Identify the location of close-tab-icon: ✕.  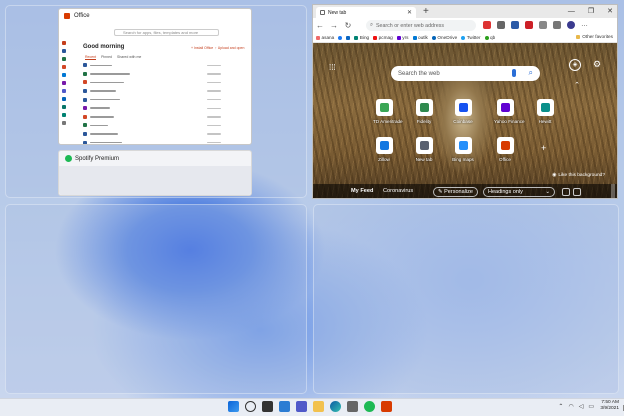
(409, 12).